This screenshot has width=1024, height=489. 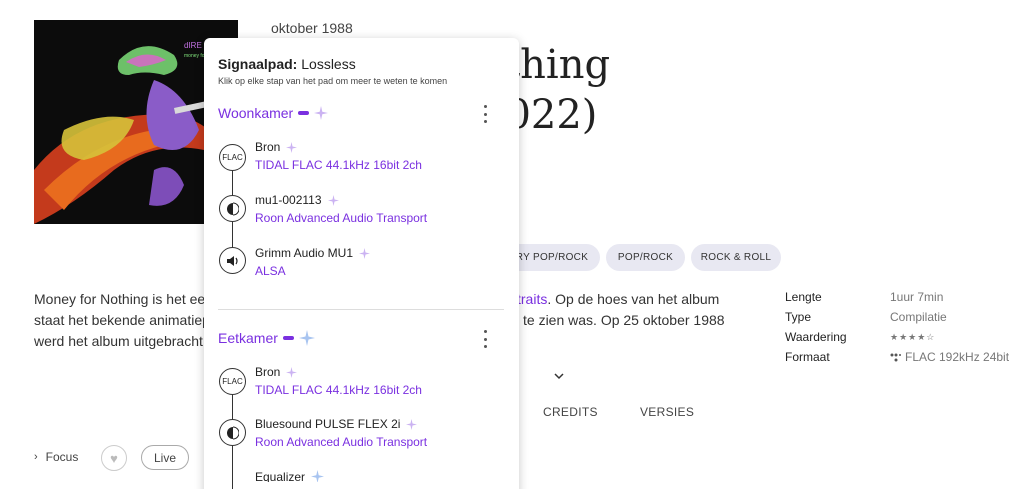 I want to click on focus-label: Focus, so click(x=62, y=457).